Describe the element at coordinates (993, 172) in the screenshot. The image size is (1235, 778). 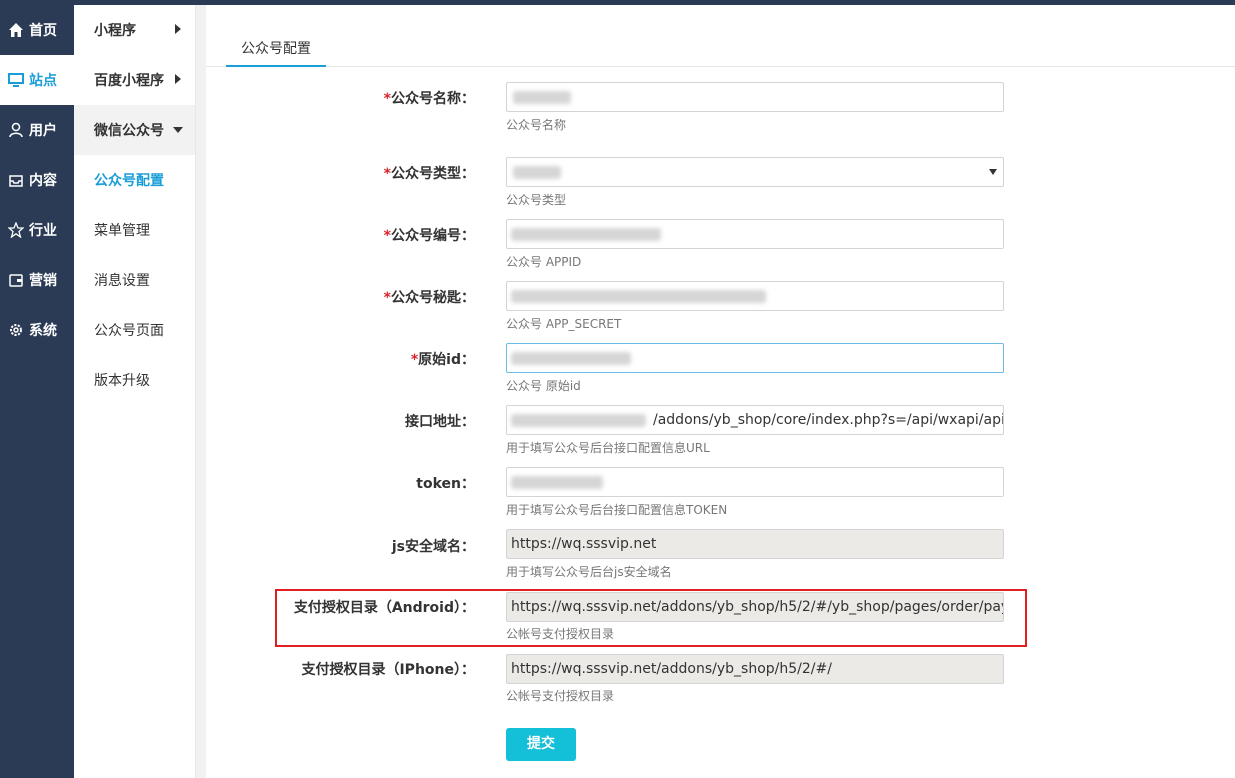
I see `chevron-down-icon` at that location.